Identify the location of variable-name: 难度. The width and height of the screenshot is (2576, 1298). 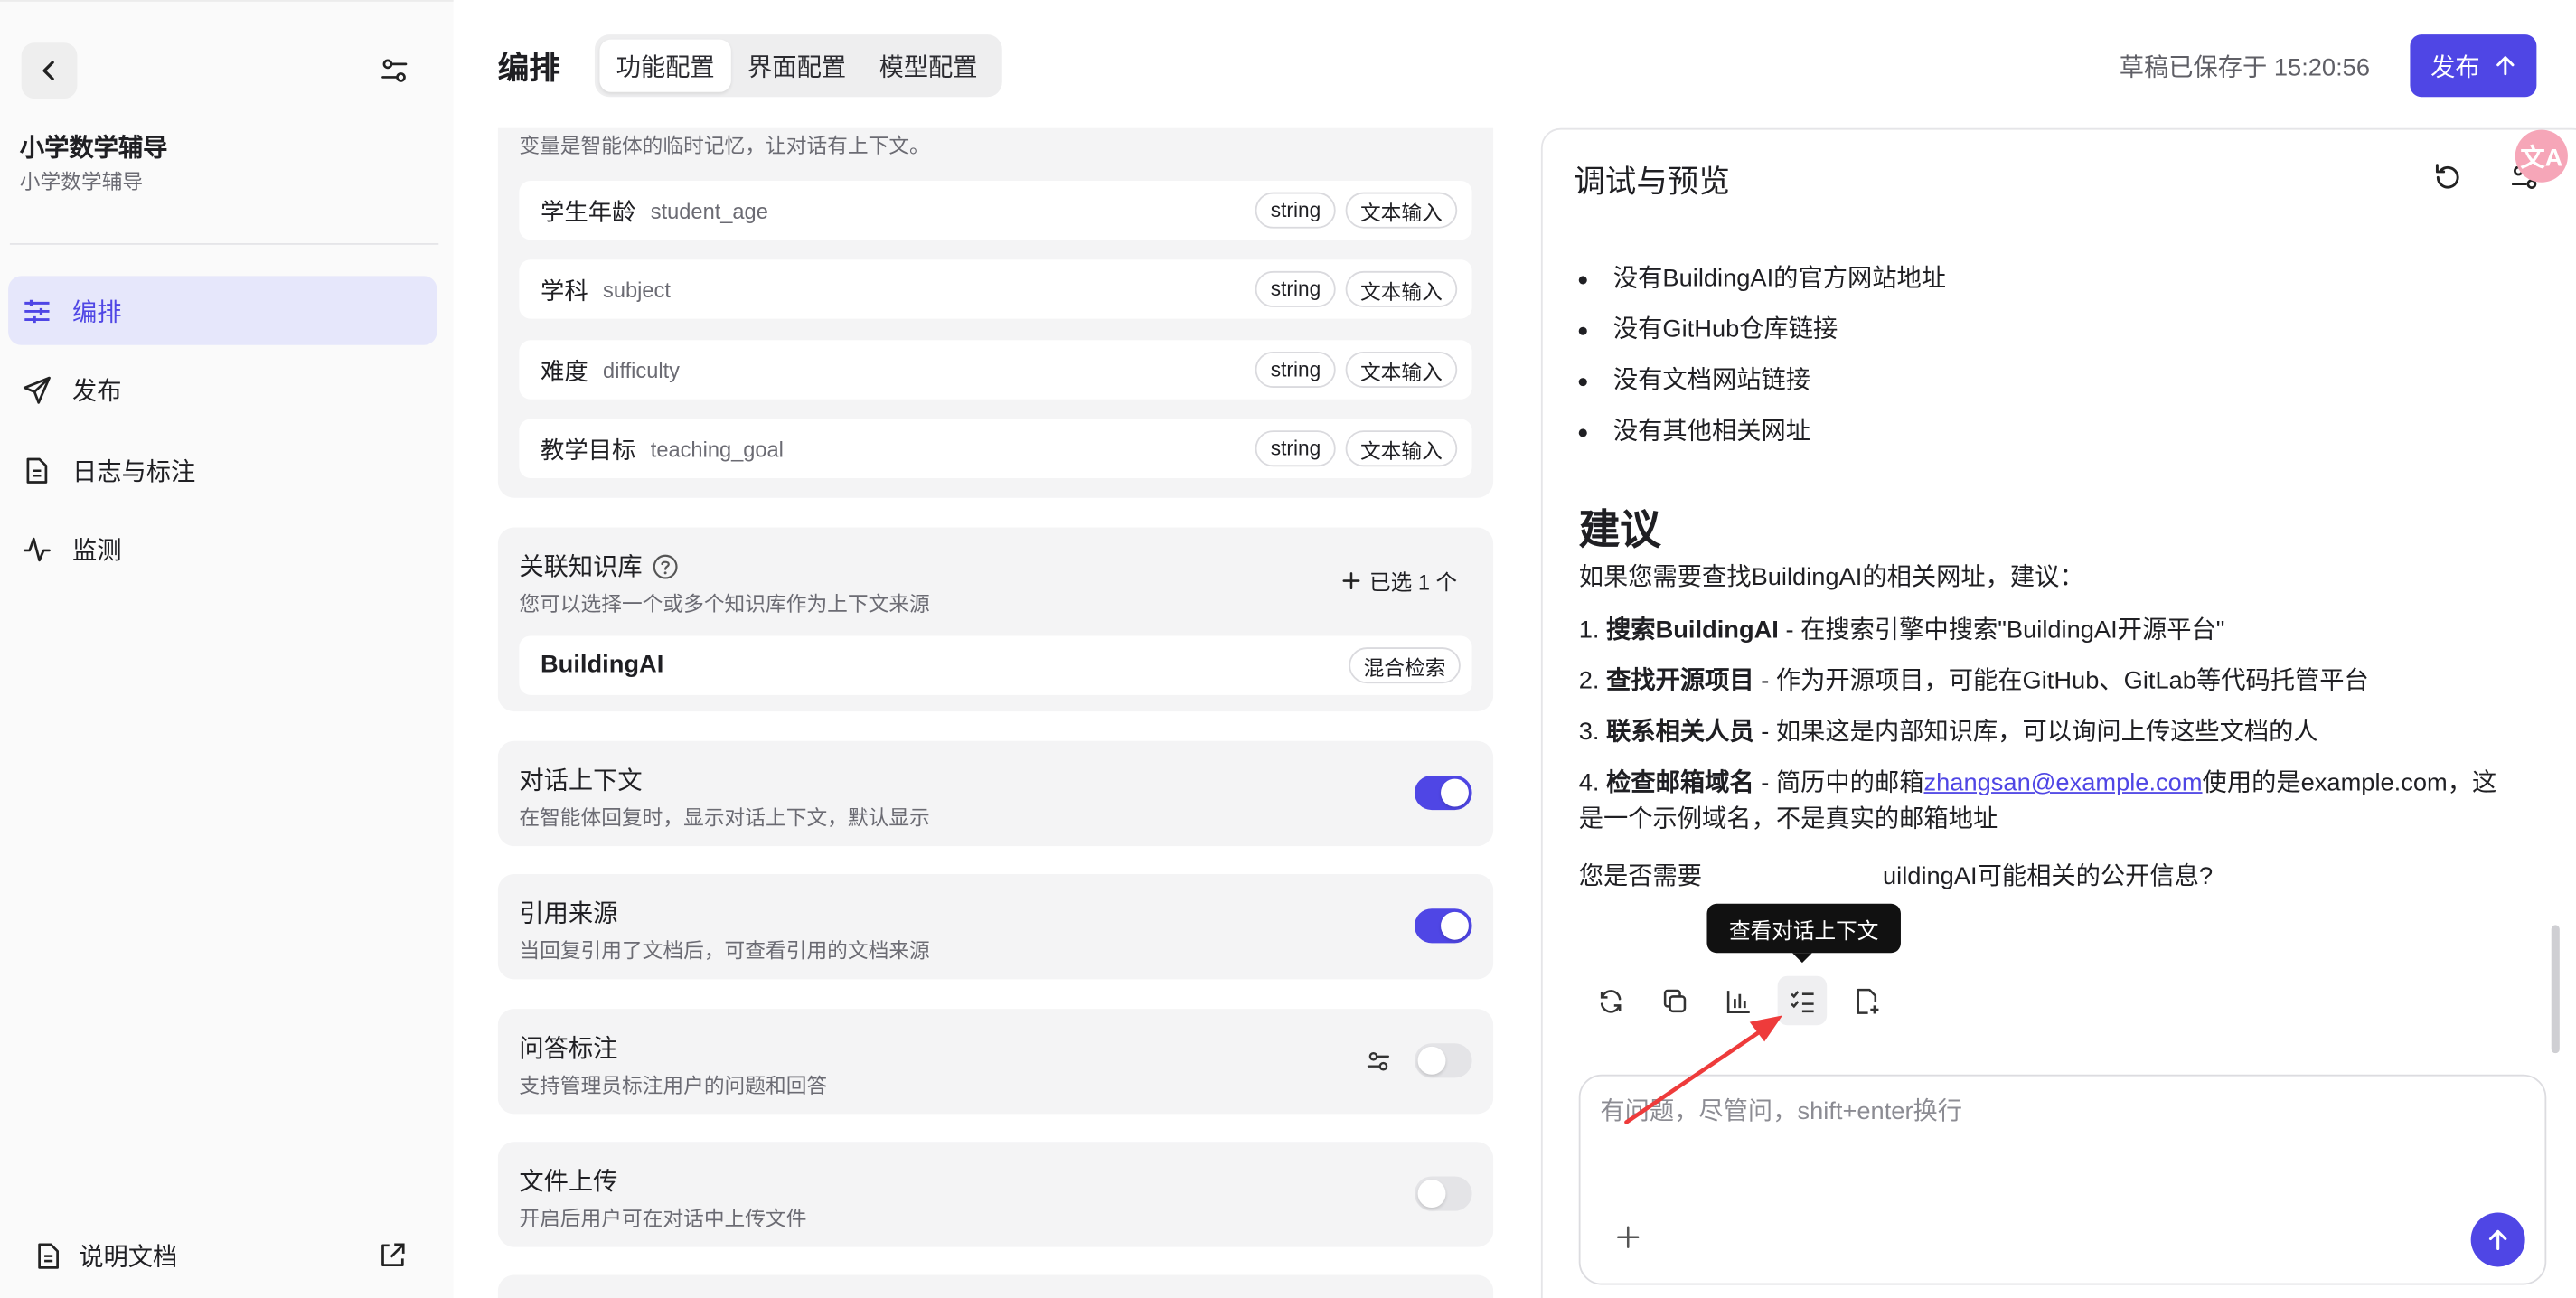
(564, 373).